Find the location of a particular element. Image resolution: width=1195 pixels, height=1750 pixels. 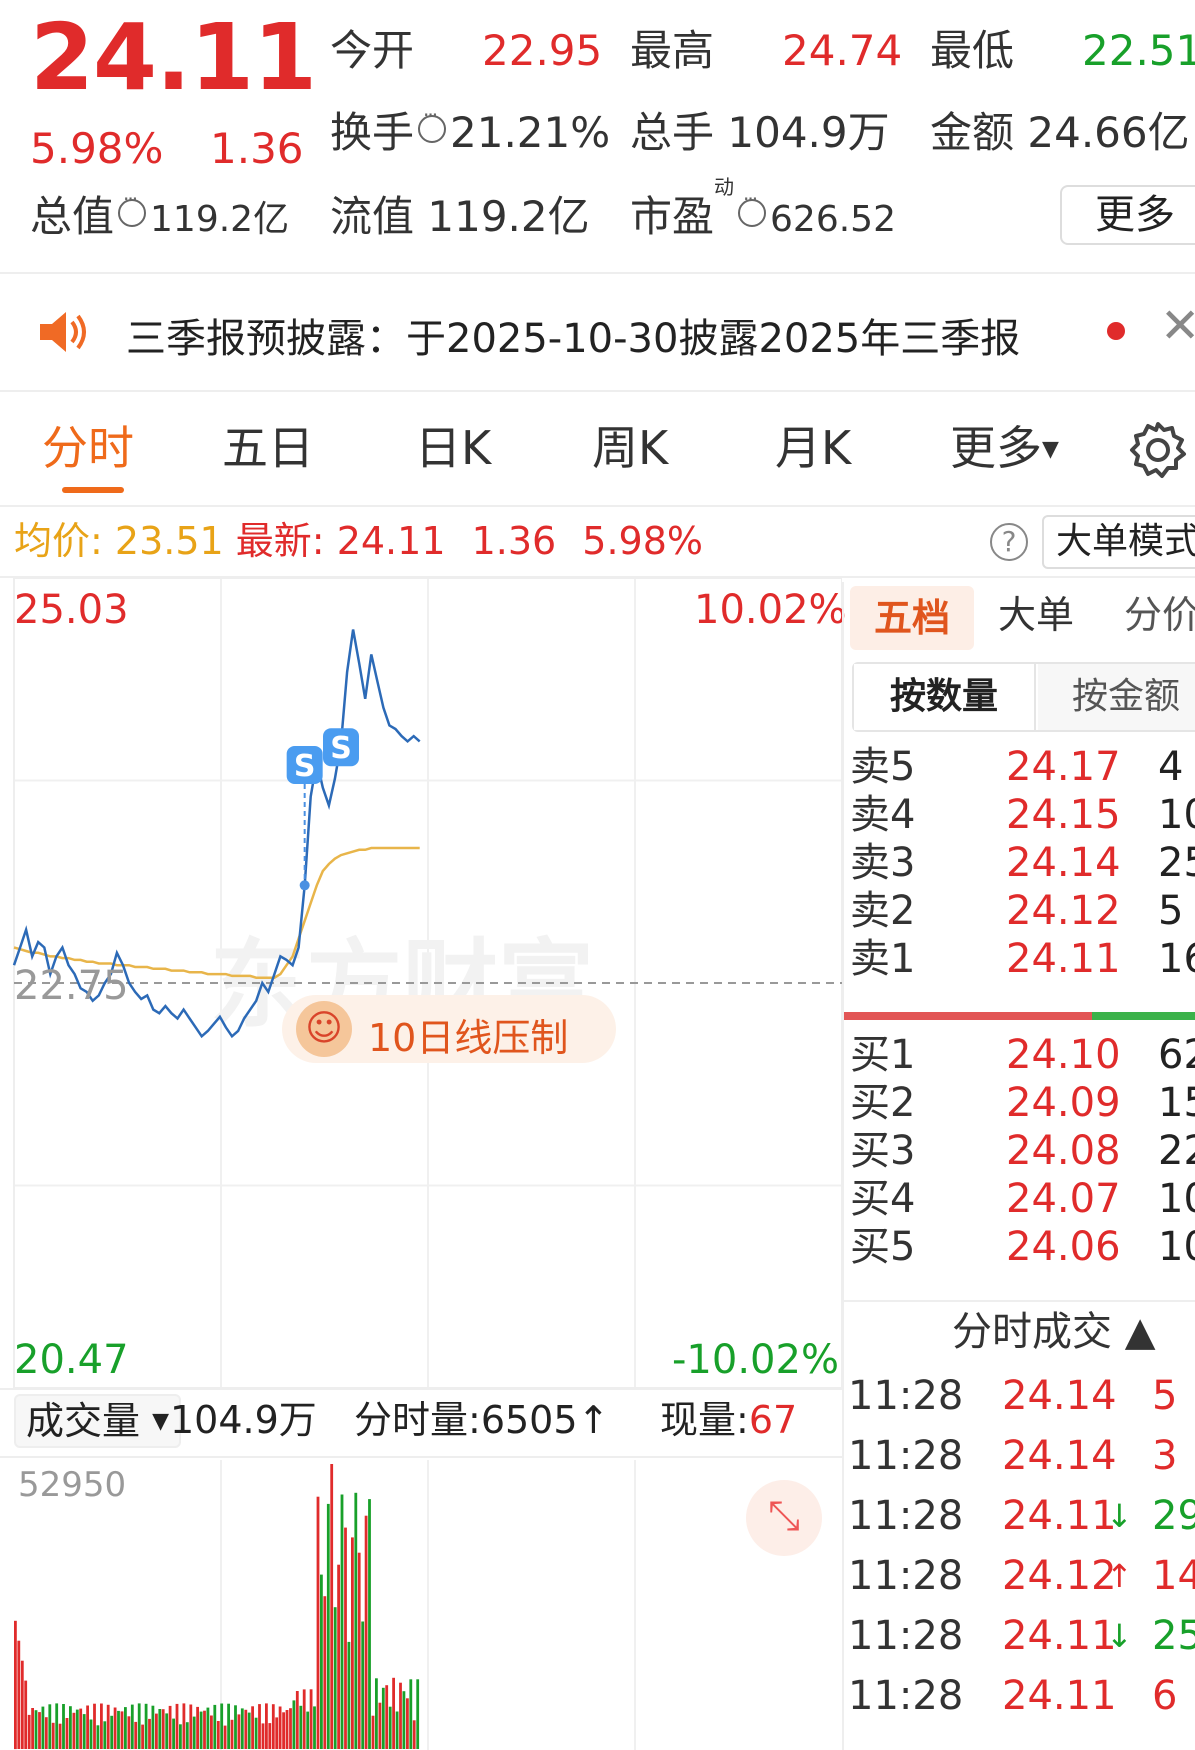

close-icon: ✕ is located at coordinates (1177, 326).